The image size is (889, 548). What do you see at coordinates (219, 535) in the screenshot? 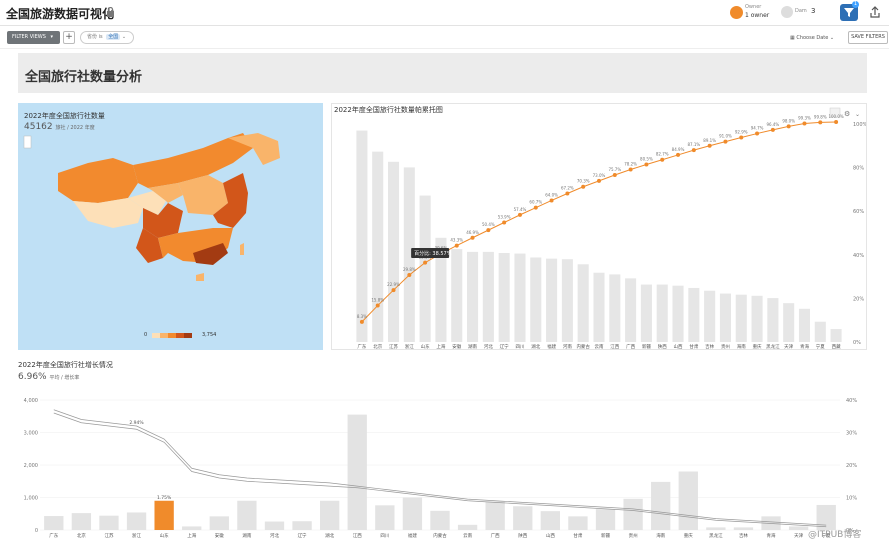
I see `x-tick-label: 安徽` at bounding box center [219, 535].